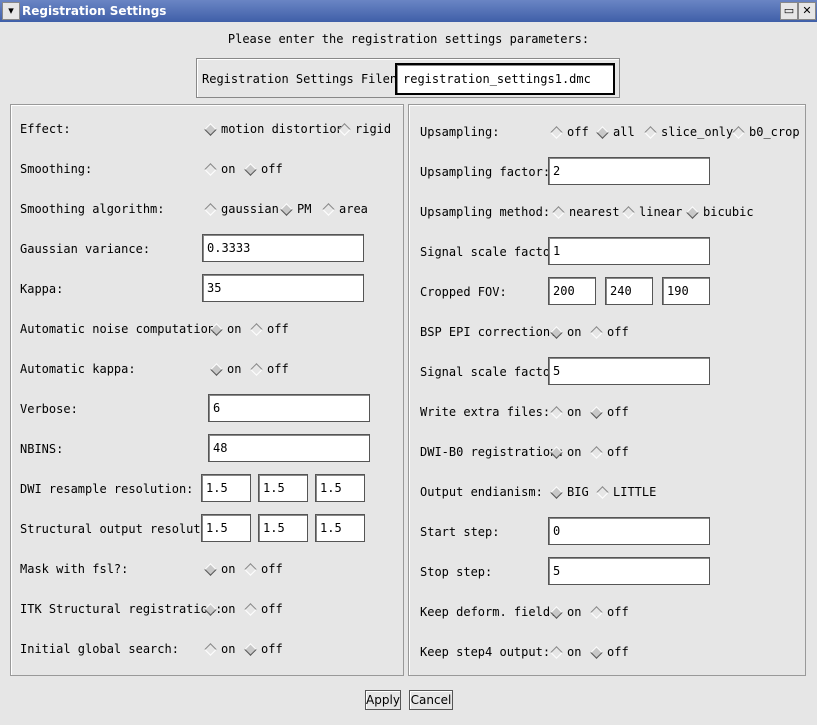 This screenshot has height=725, width=817. What do you see at coordinates (460, 132) in the screenshot?
I see `upsampling-label: Upsampling:` at bounding box center [460, 132].